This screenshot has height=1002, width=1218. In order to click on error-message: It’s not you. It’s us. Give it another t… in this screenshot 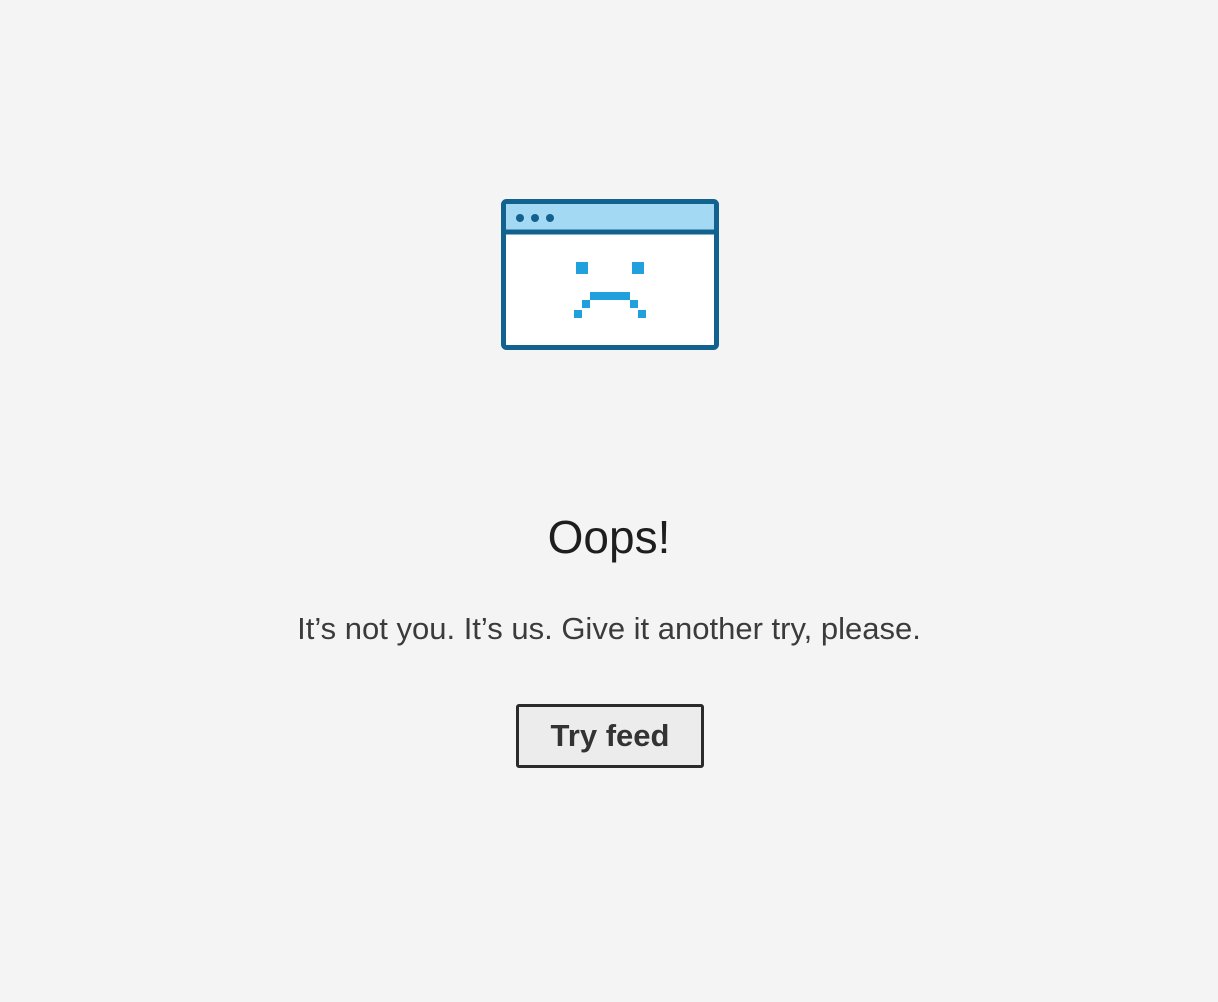, I will do `click(609, 628)`.